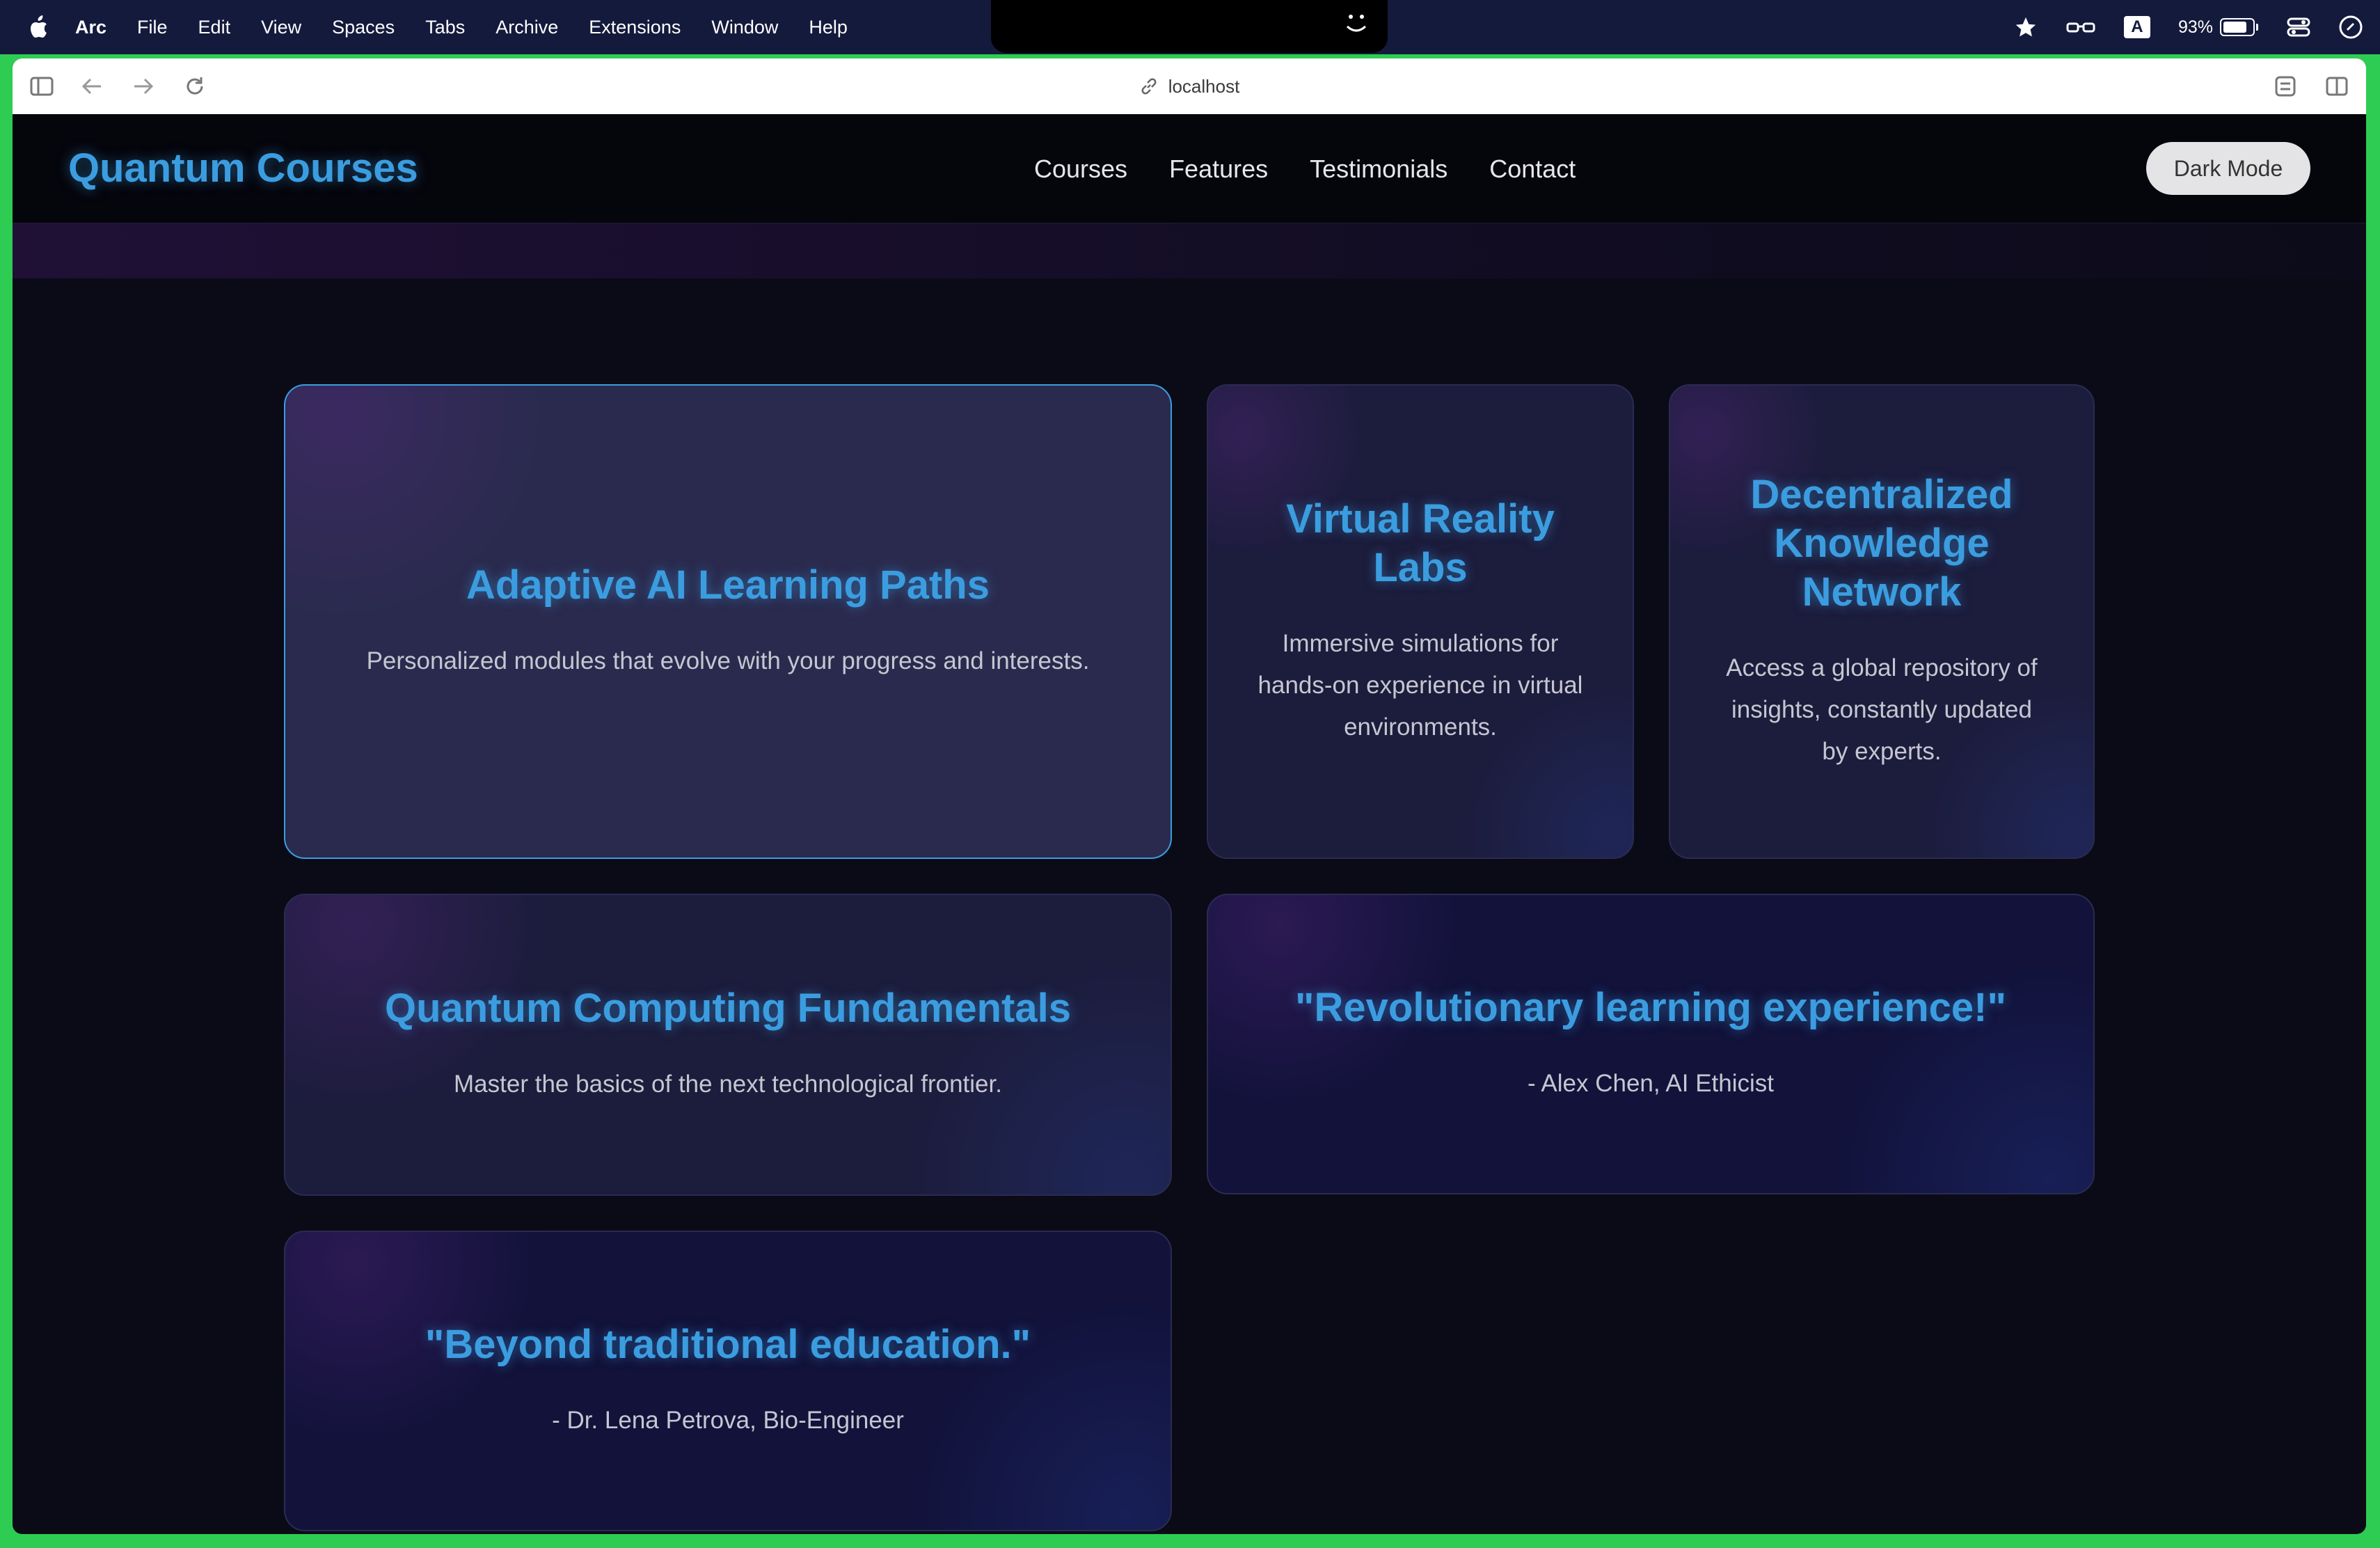 This screenshot has width=2380, height=1548. What do you see at coordinates (2228, 168) in the screenshot?
I see `dark-mode-button: Dark Mode` at bounding box center [2228, 168].